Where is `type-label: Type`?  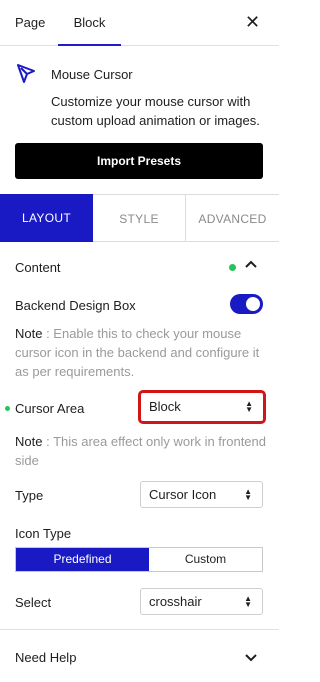 type-label: Type is located at coordinates (29, 495).